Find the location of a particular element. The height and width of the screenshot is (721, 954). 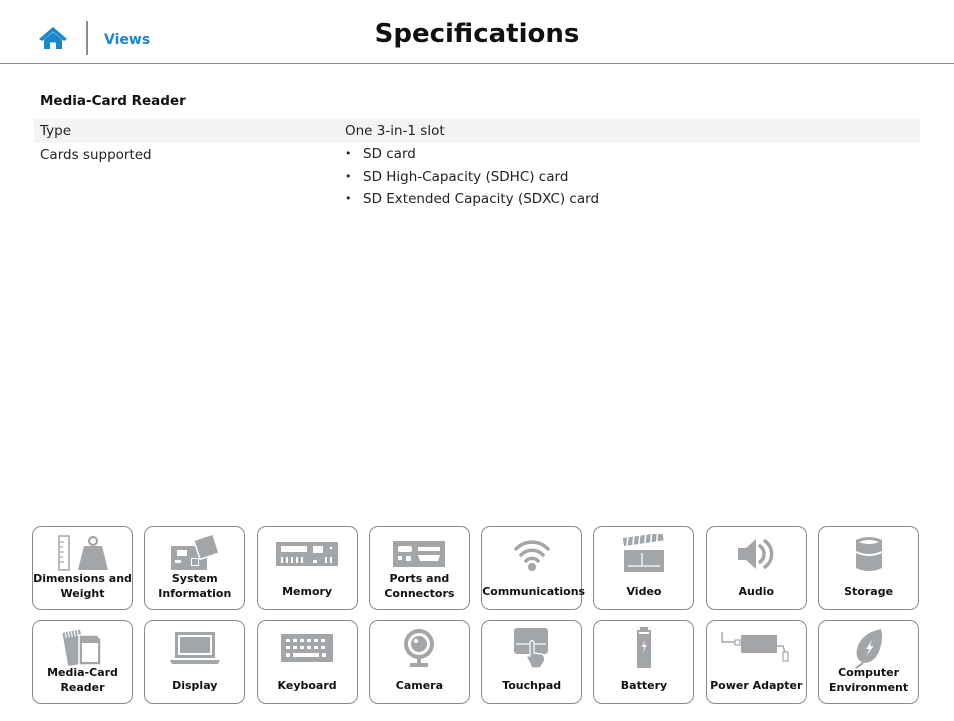

sd-card-icon is located at coordinates (82, 647).